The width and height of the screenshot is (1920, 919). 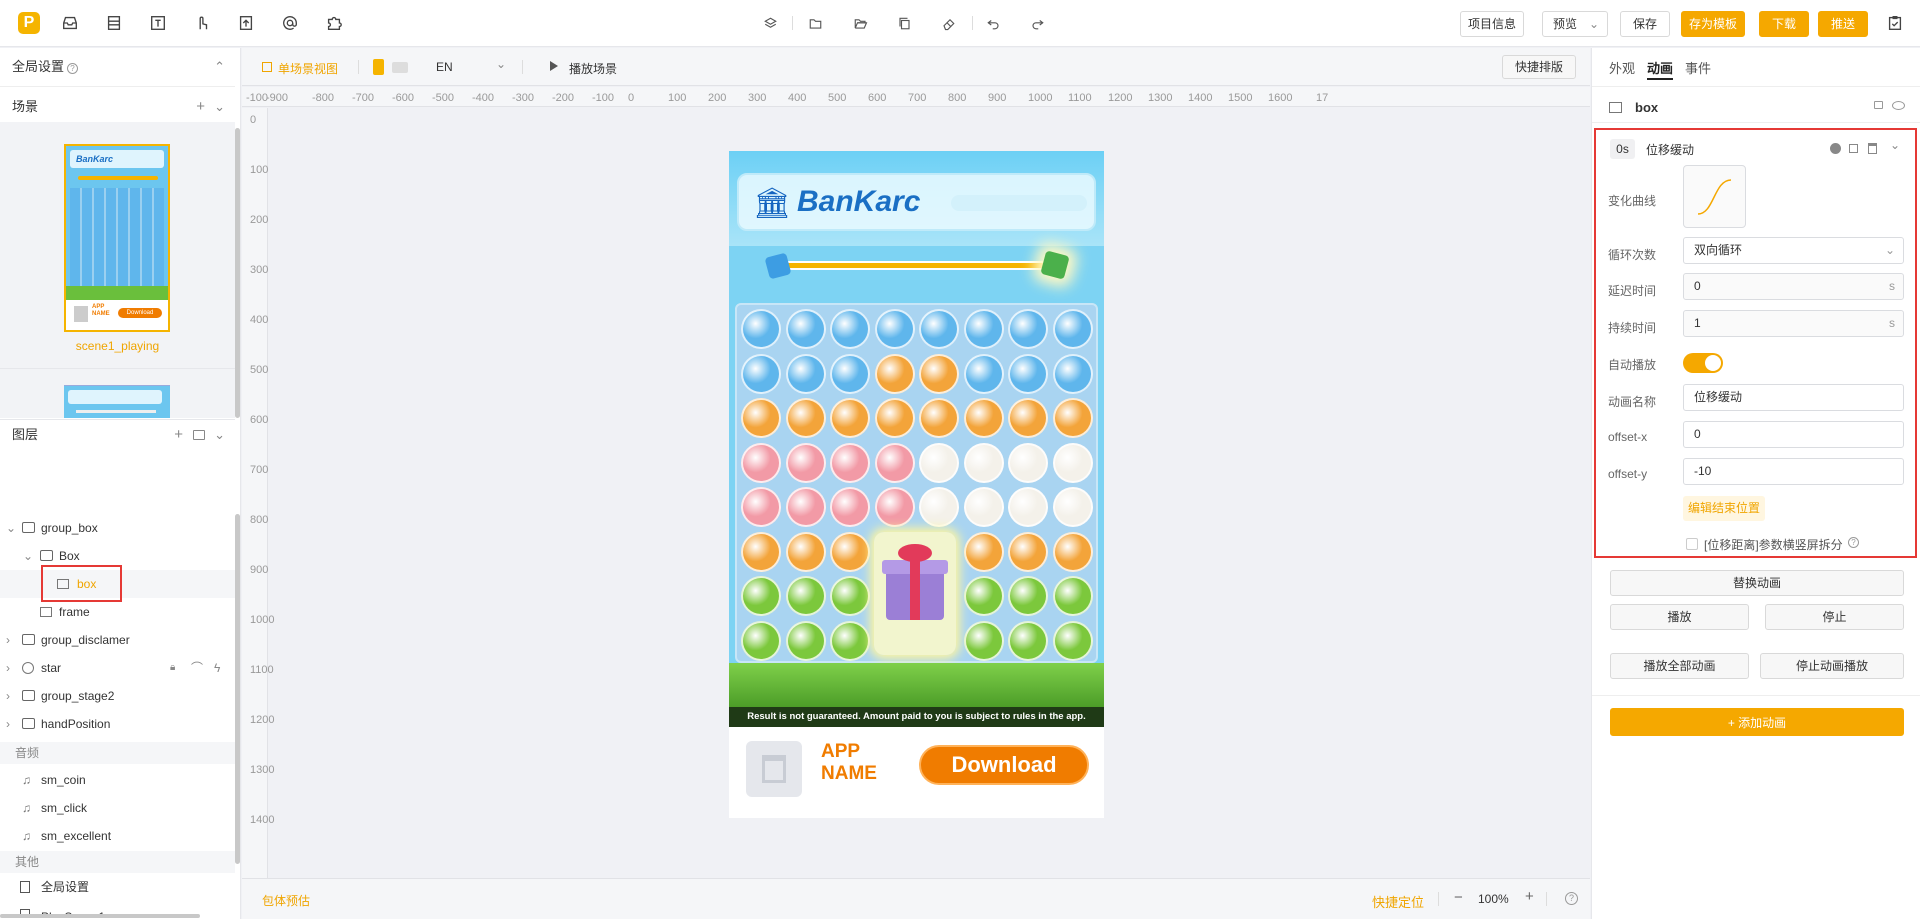 I want to click on upload-file-icon, so click(x=246, y=23).